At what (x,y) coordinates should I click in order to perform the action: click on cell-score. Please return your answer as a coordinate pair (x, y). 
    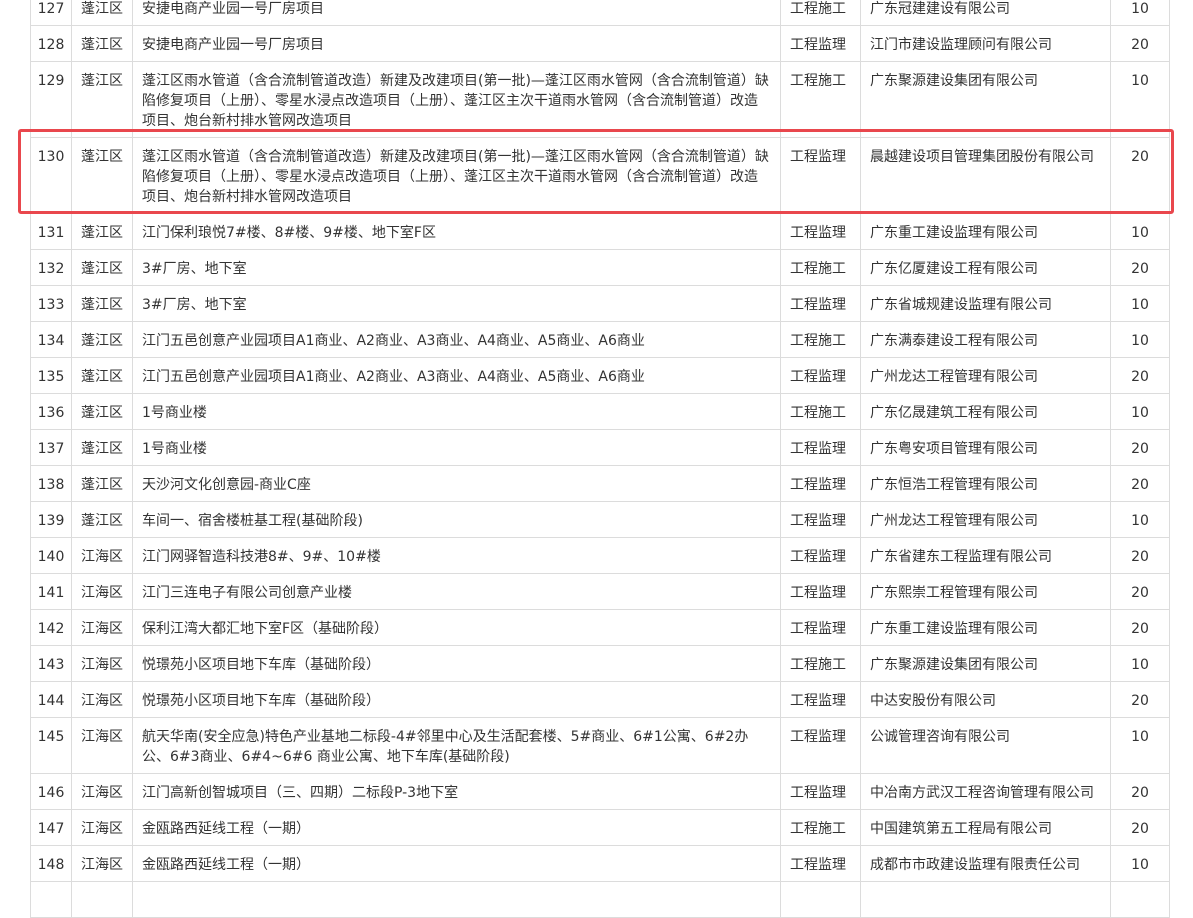
    Looking at the image, I should click on (1140, 899).